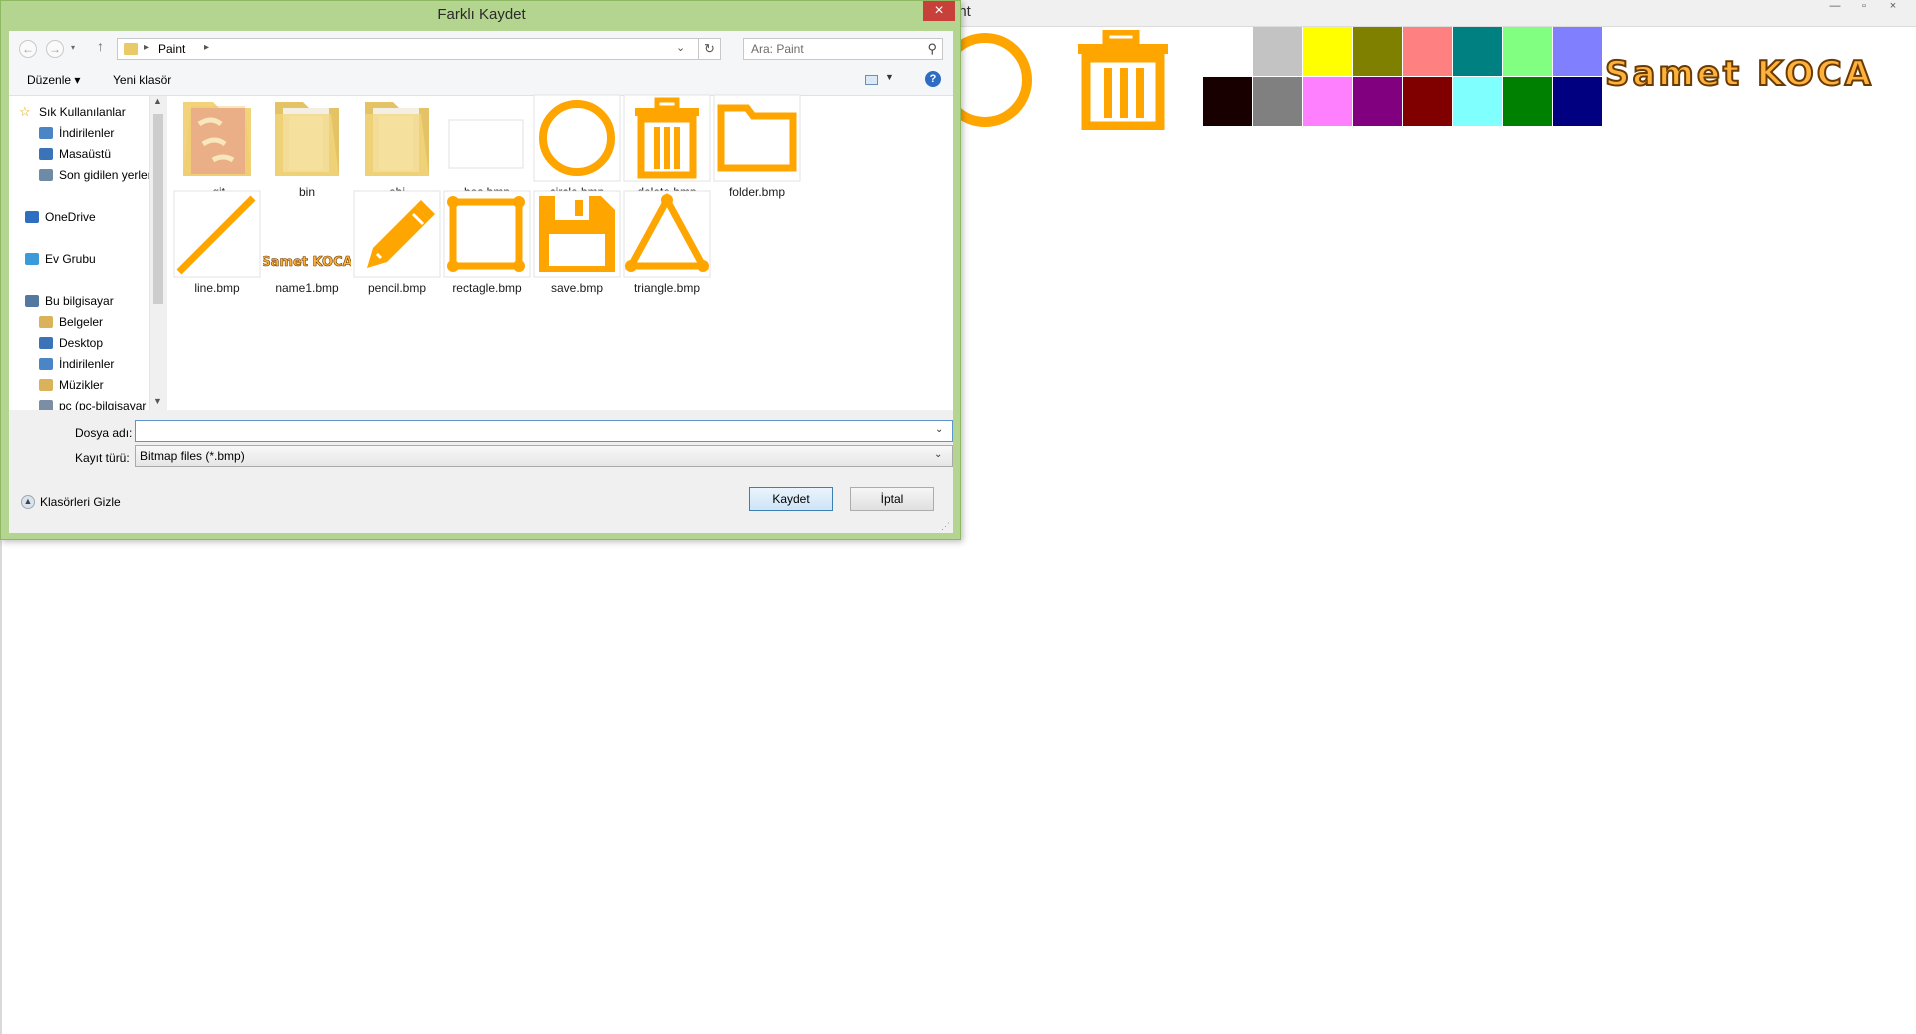 The image size is (1916, 1034). I want to click on name-thumbnail-icon: Samet KOCA, so click(307, 234).